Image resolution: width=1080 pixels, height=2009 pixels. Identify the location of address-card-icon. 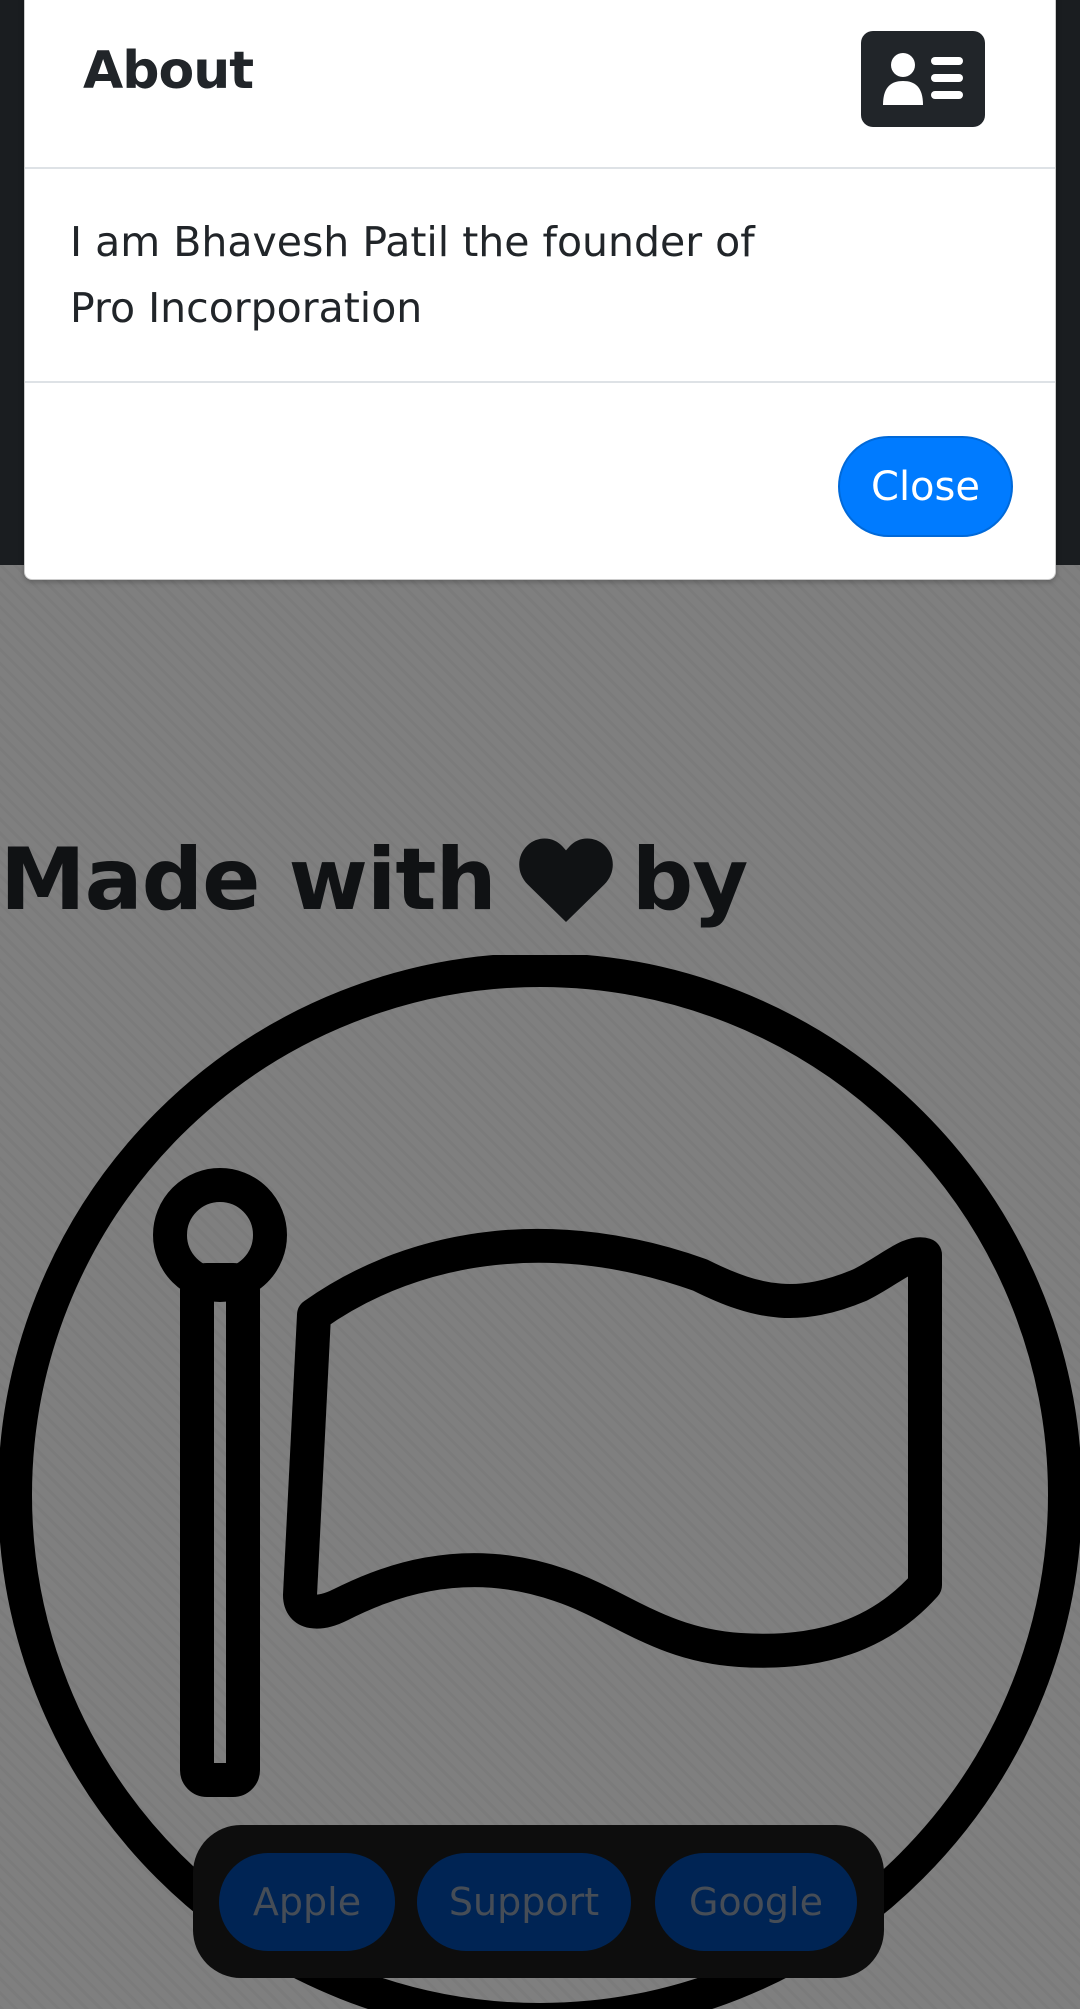
(923, 79).